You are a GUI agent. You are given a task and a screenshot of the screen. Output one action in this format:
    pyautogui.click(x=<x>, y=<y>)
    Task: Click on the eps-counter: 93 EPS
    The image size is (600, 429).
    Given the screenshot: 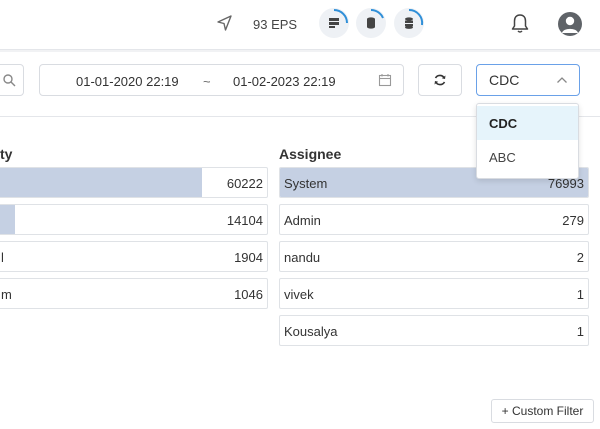 What is the action you would take?
    pyautogui.click(x=275, y=24)
    